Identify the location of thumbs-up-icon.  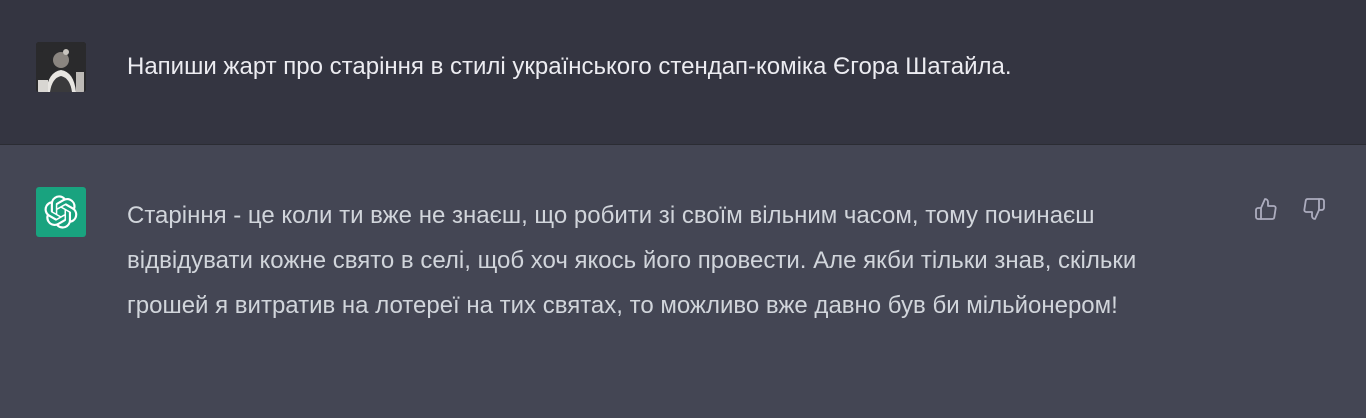
(1266, 209).